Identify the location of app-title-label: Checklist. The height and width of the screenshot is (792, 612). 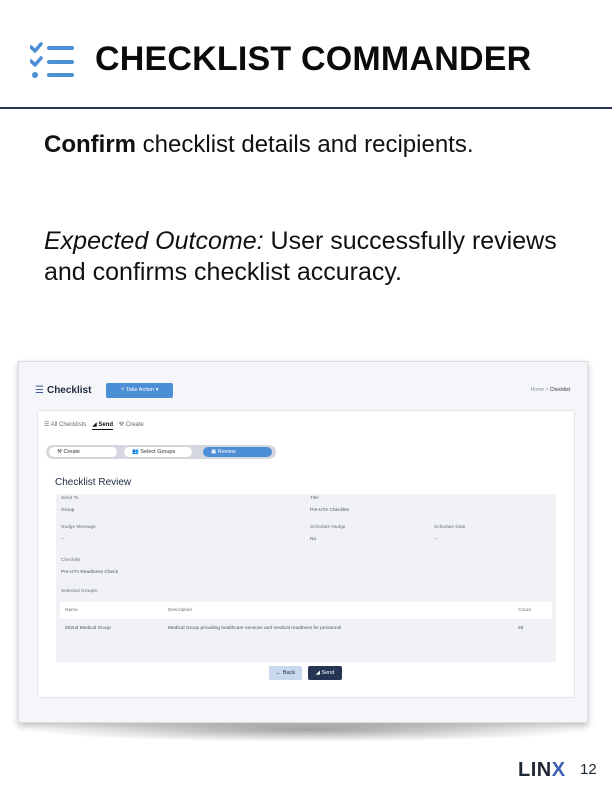
(69, 390).